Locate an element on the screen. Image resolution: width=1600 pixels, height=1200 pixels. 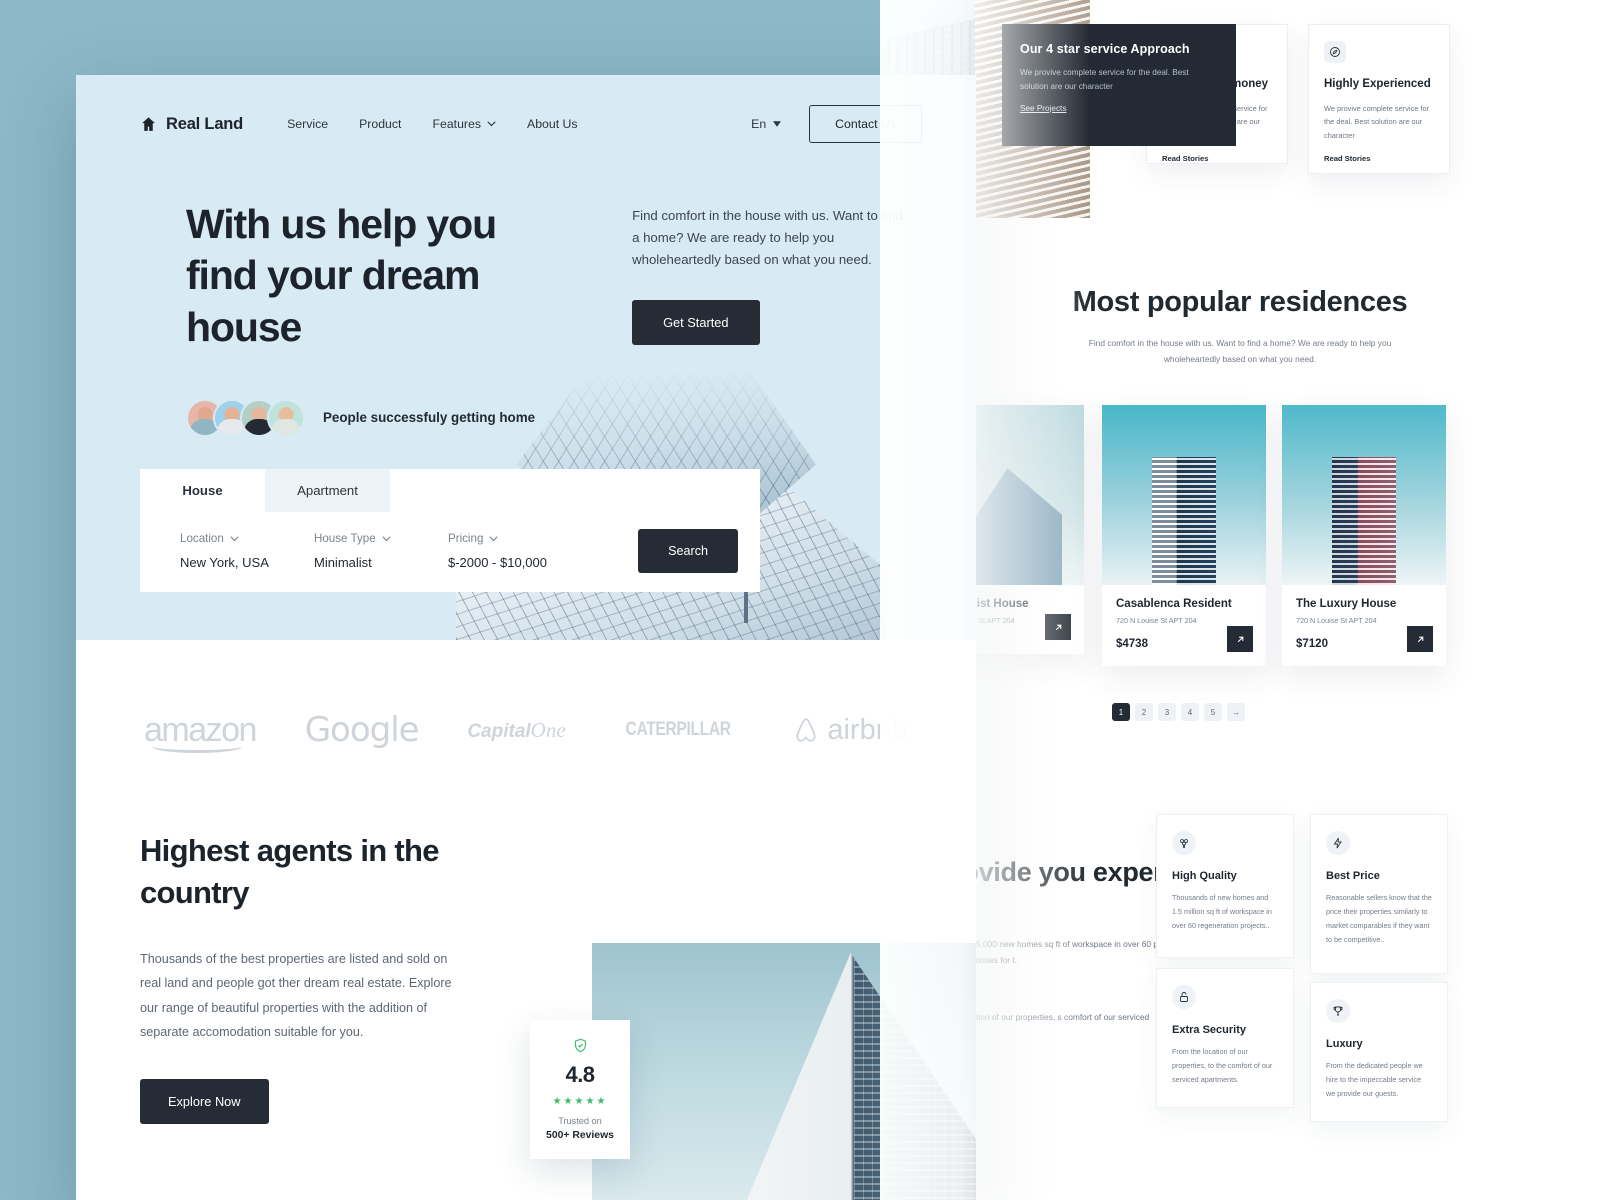
nav-item-service: Service is located at coordinates (307, 124).